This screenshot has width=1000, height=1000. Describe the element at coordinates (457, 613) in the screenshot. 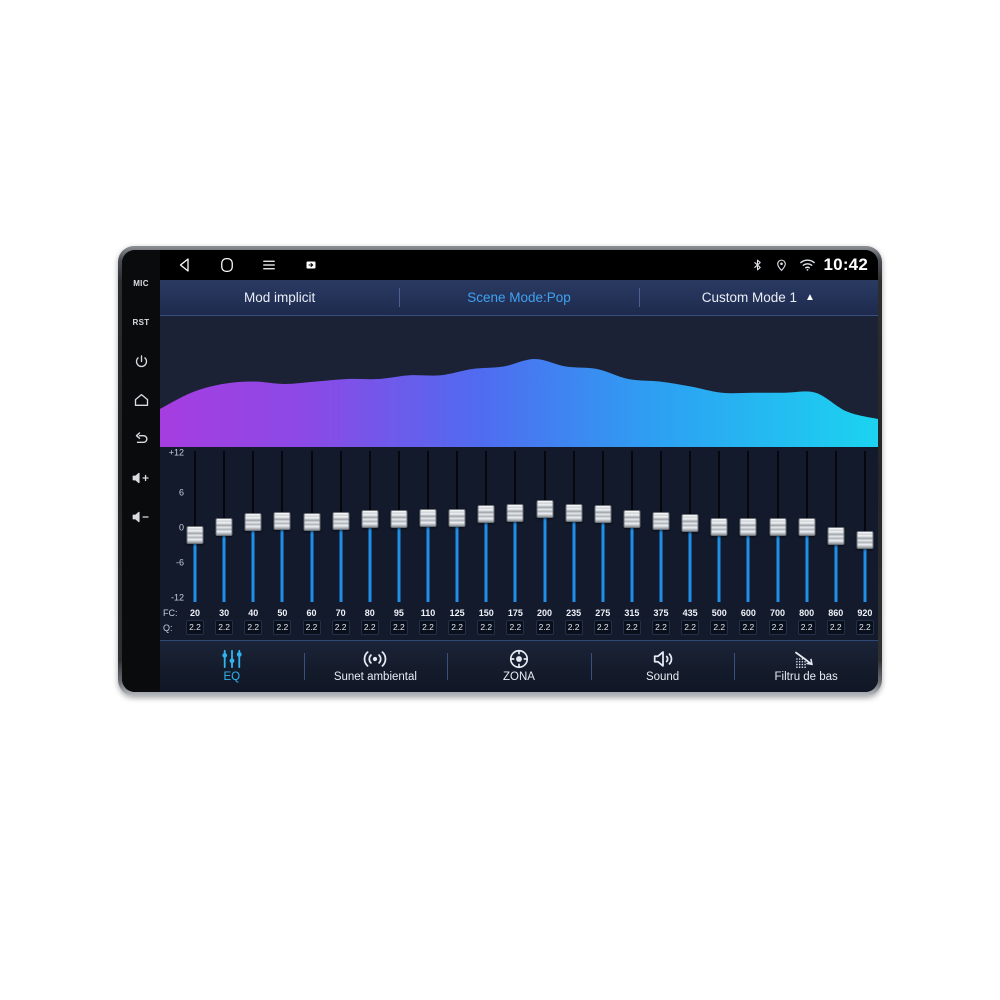

I see `eq-band-frequency: 125` at that location.